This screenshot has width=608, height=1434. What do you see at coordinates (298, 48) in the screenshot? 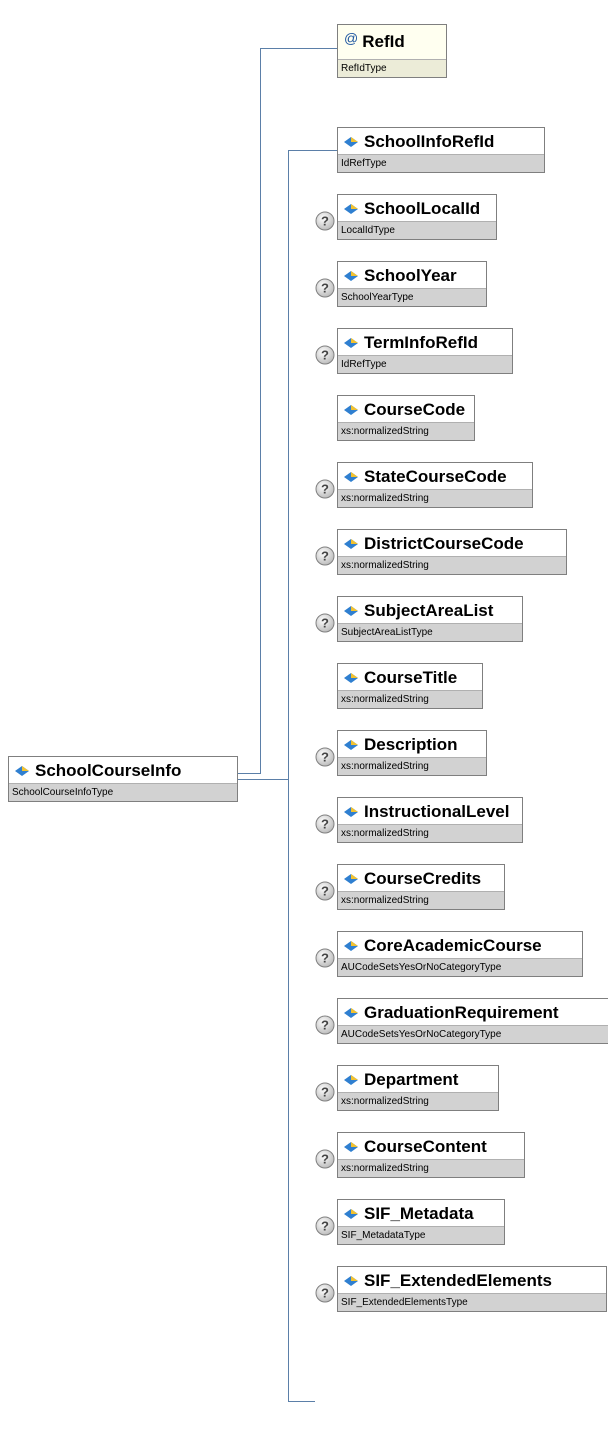
I see `attribute-branch-line` at bounding box center [298, 48].